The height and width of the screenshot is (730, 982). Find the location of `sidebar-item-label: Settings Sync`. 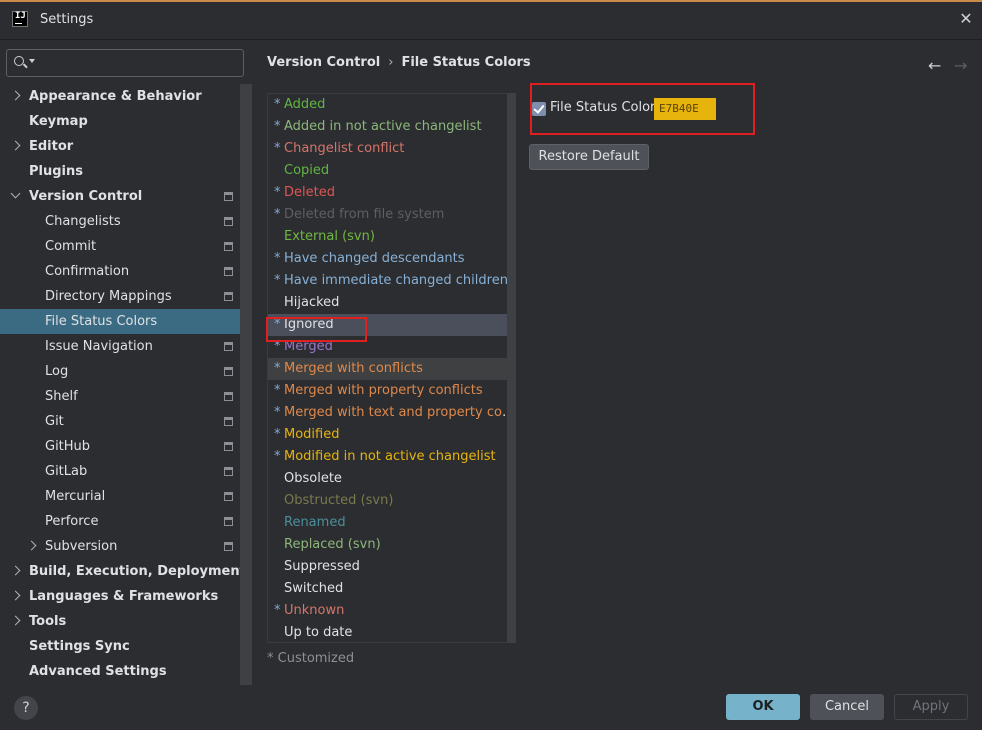

sidebar-item-label: Settings Sync is located at coordinates (79, 646).